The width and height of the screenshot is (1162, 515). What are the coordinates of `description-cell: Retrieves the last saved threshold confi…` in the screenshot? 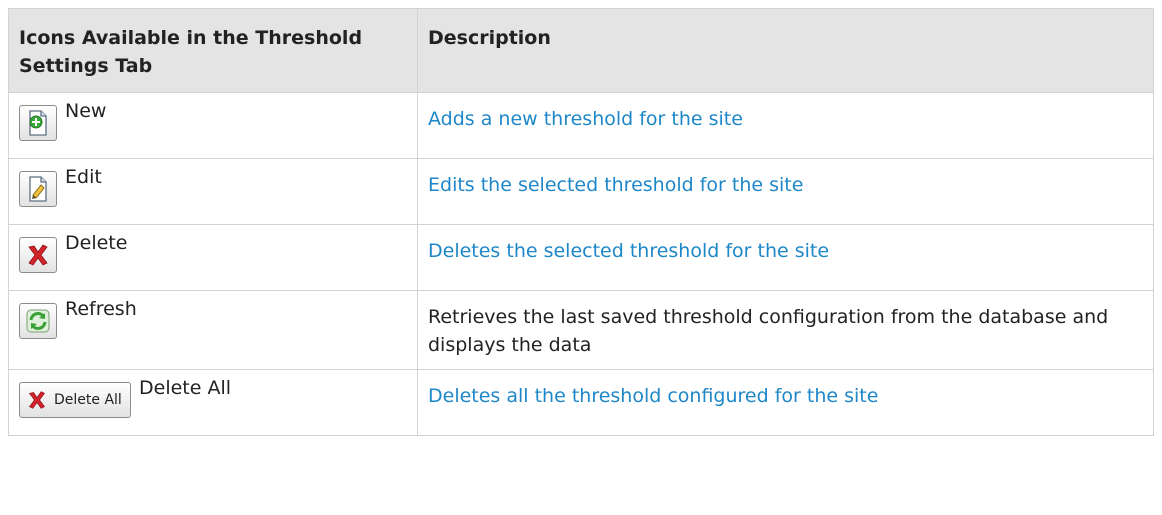 It's located at (785, 330).